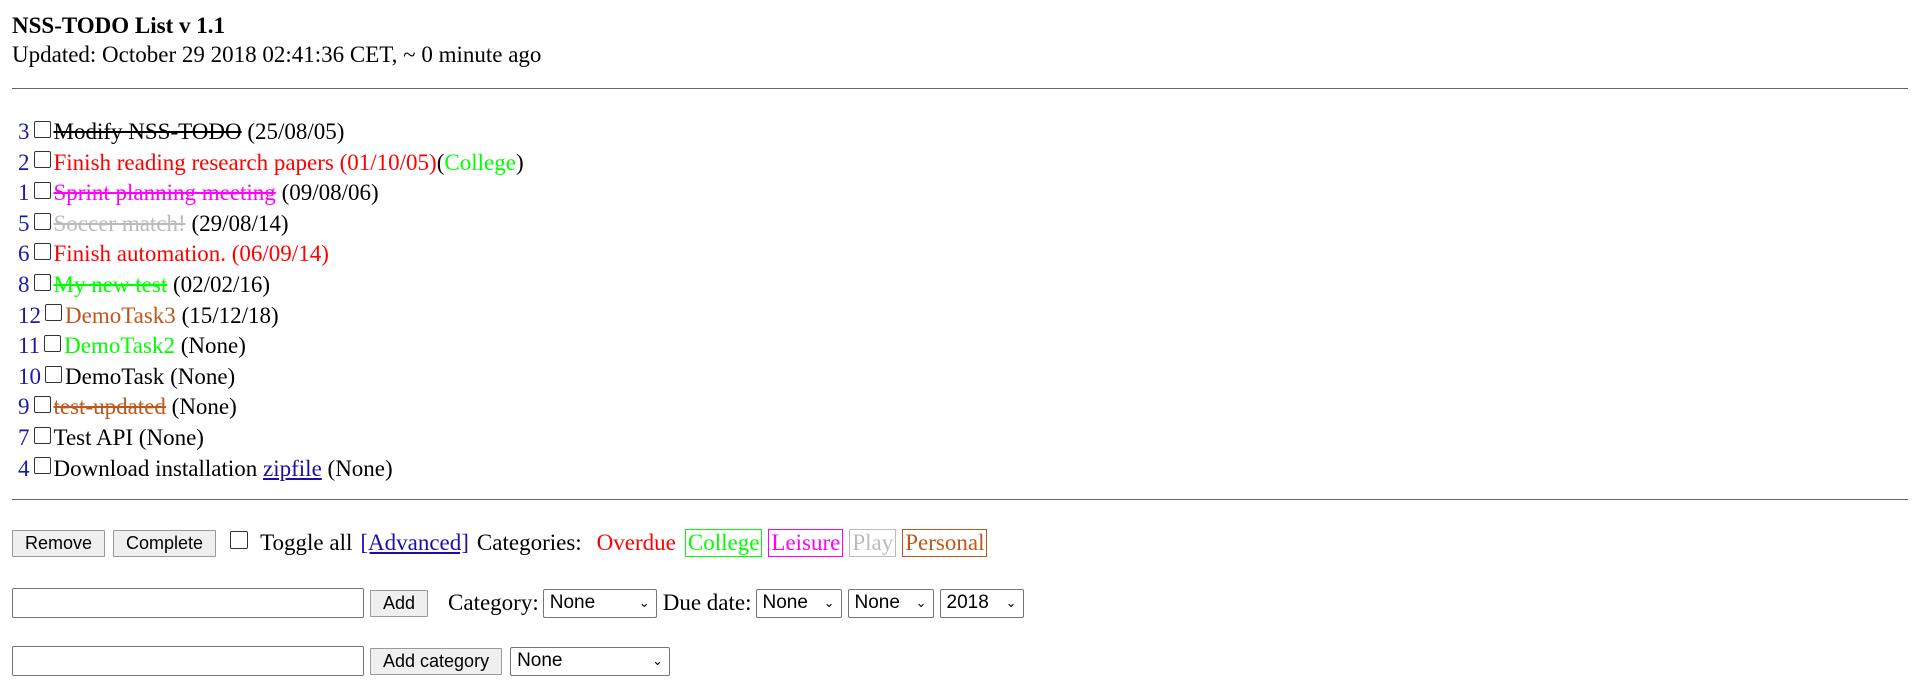  What do you see at coordinates (24, 437) in the screenshot?
I see `task-id: 7` at bounding box center [24, 437].